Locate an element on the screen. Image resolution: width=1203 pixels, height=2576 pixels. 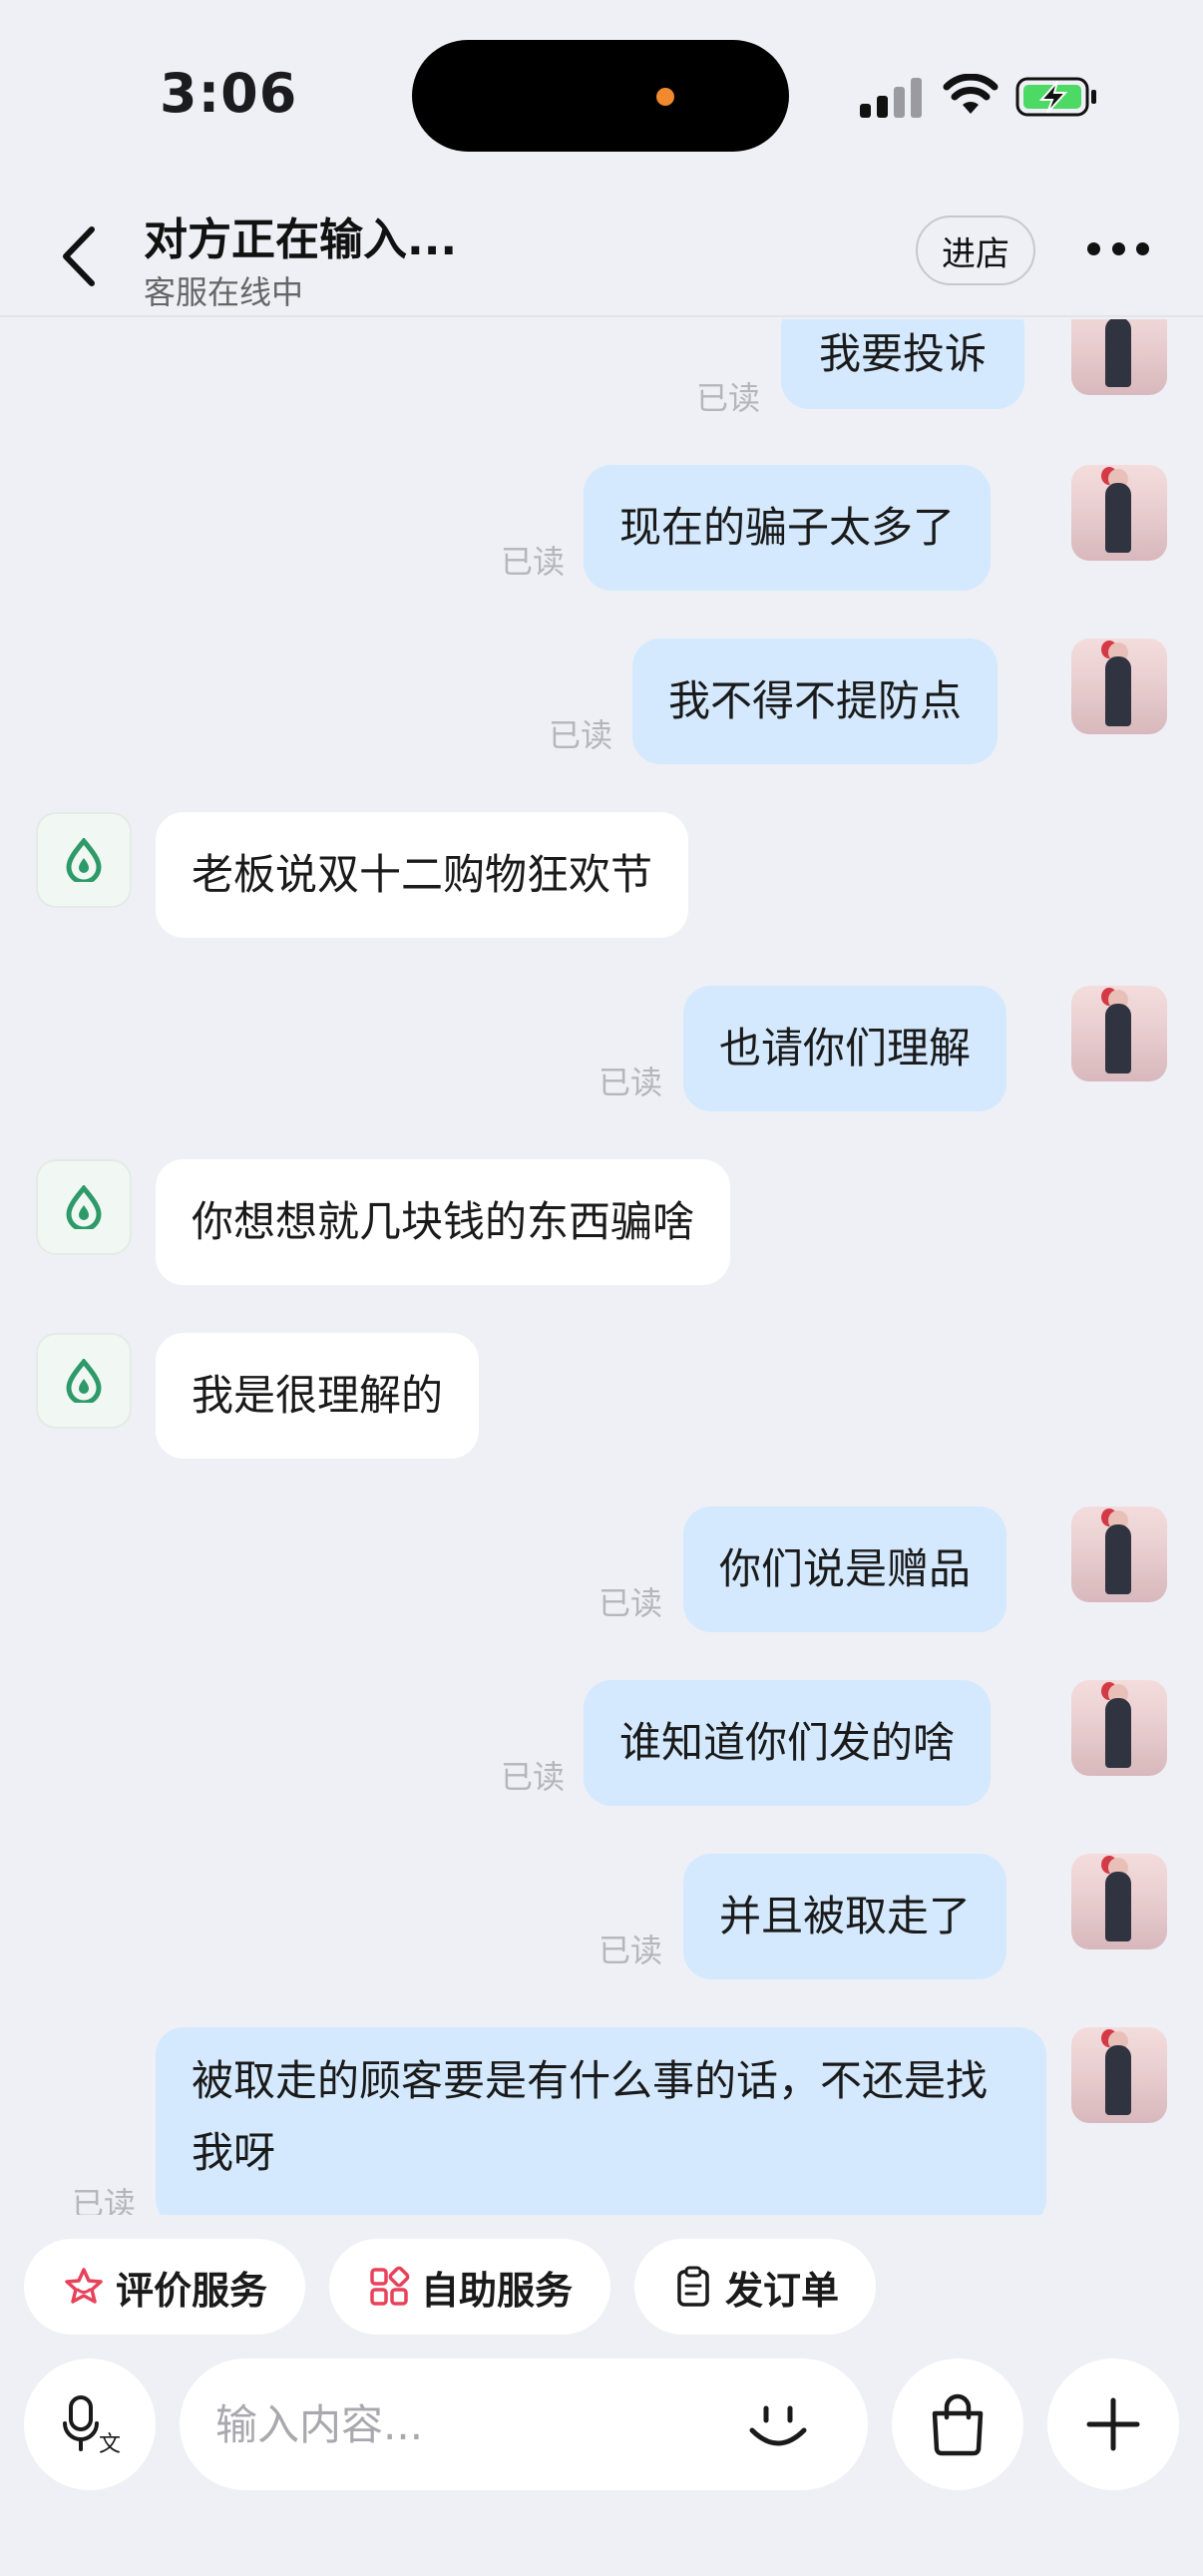
voice-input-button: 文 is located at coordinates (90, 2424).